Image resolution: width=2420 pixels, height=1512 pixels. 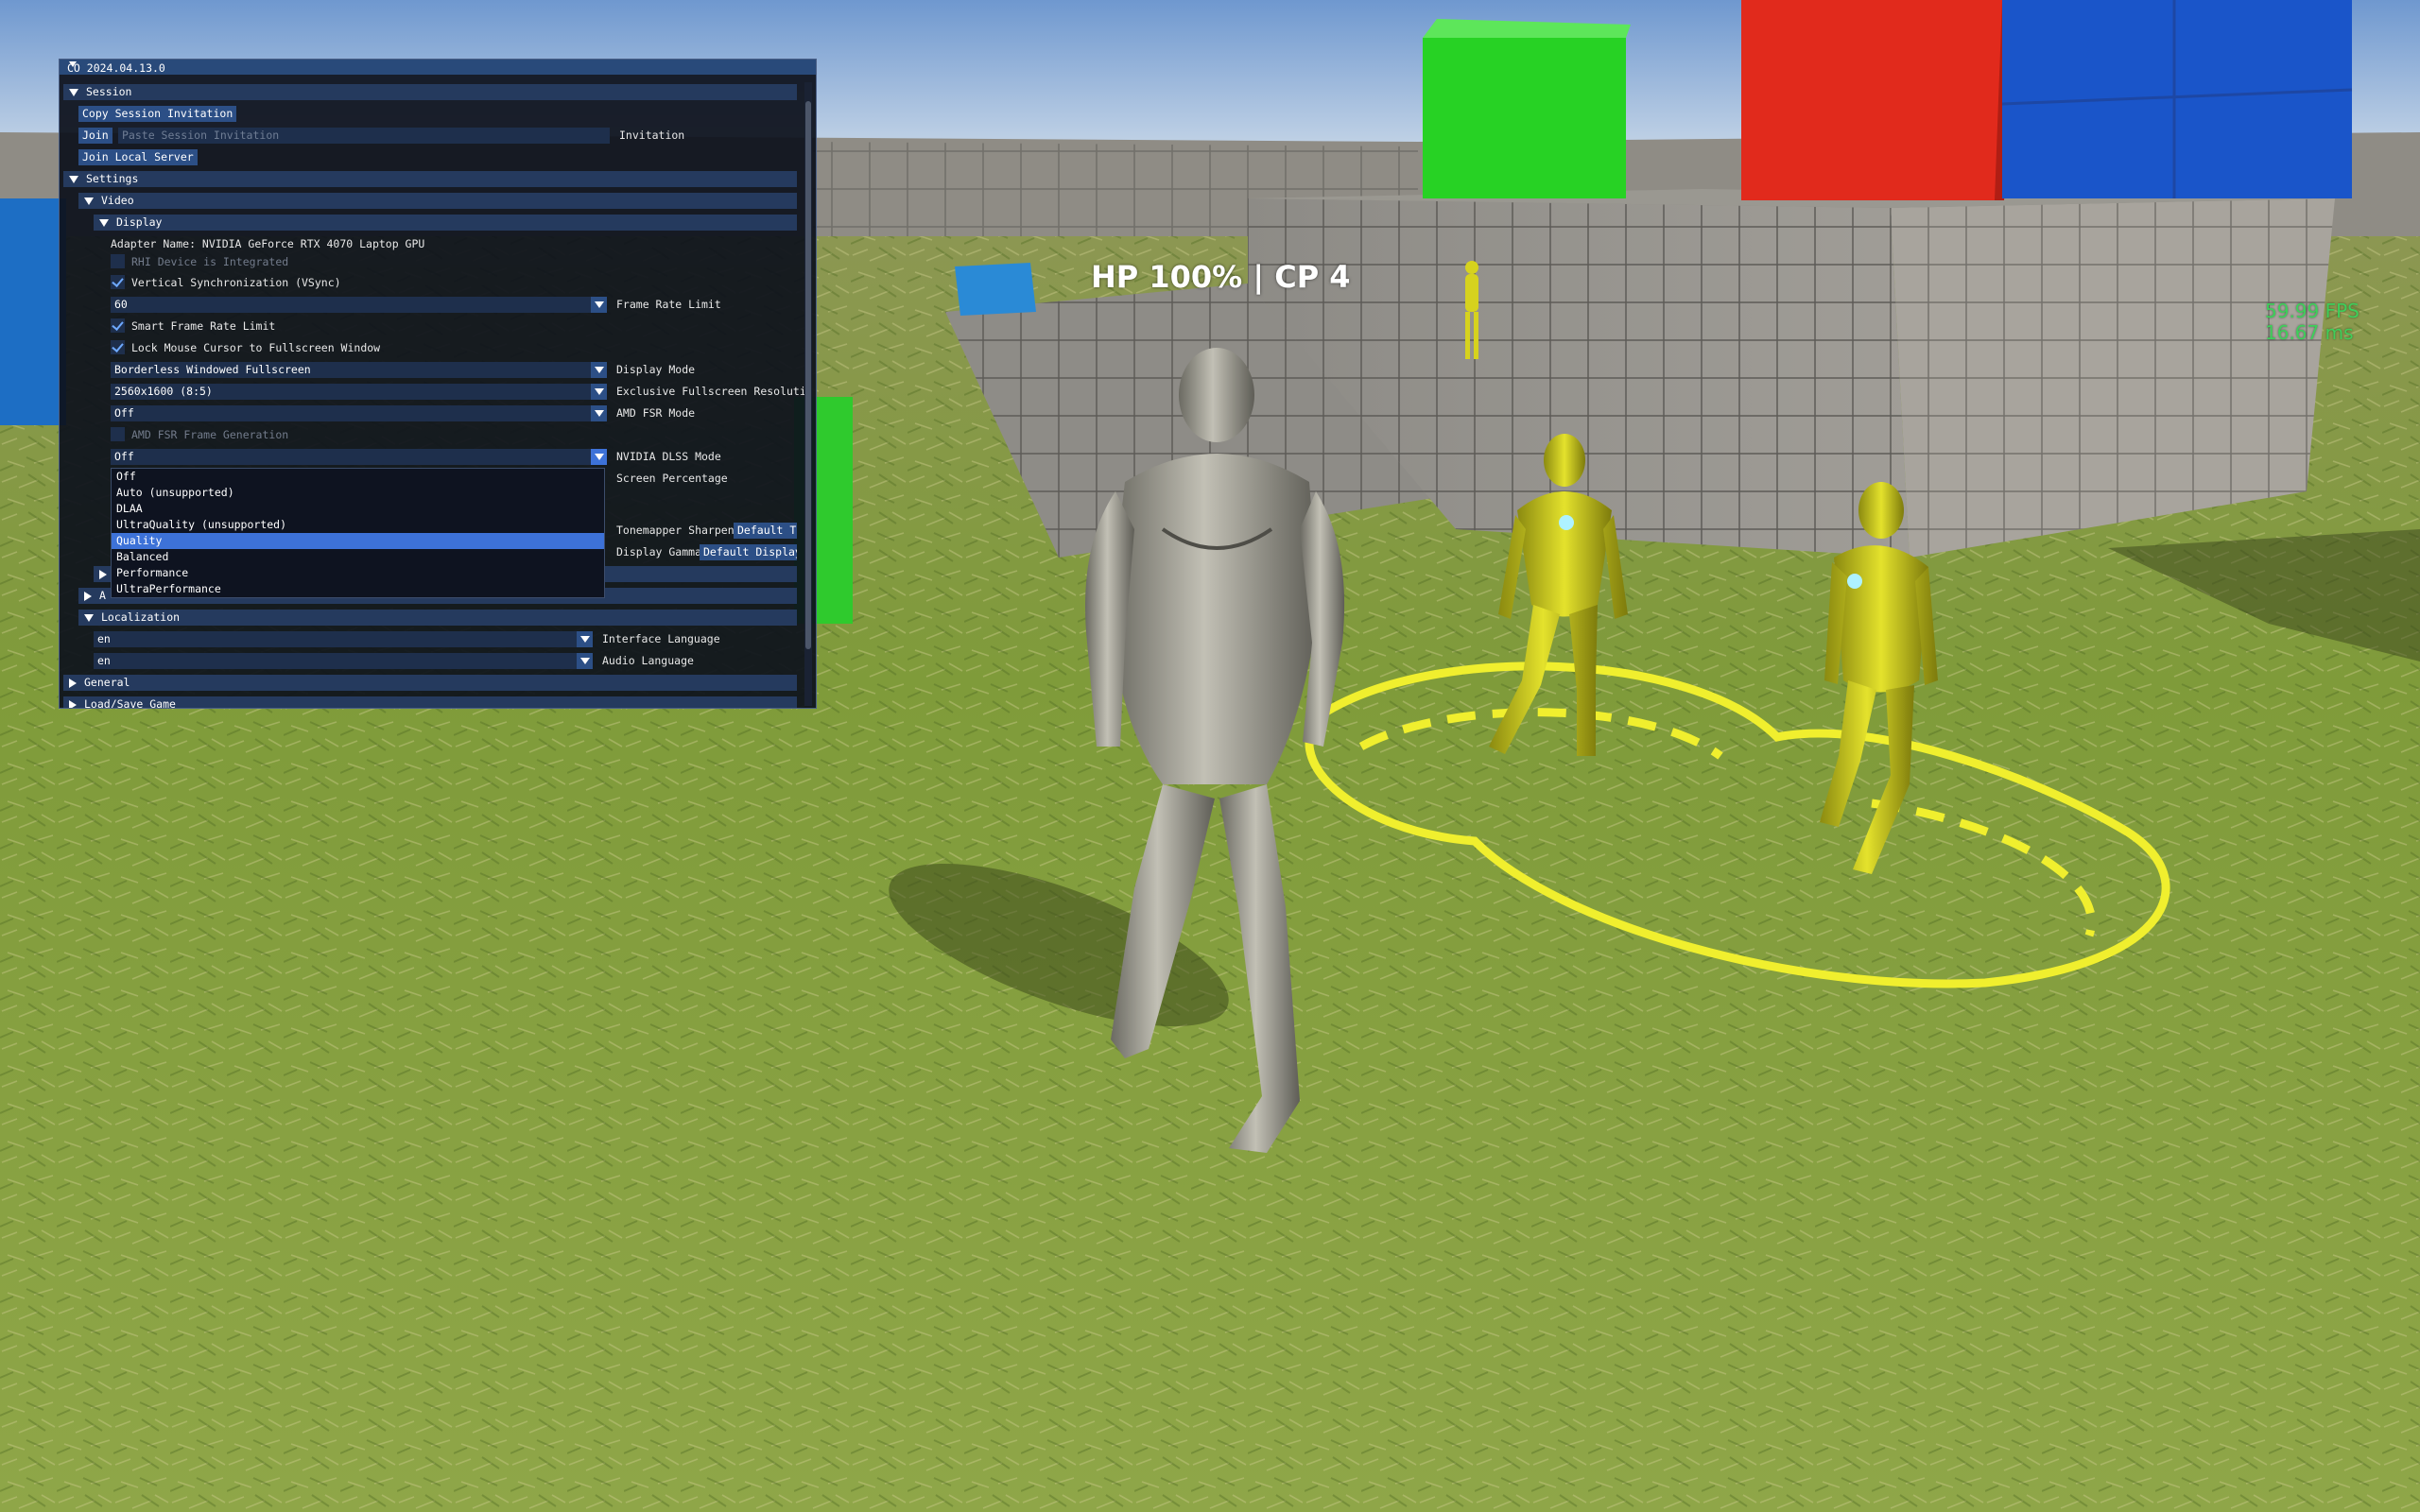 I want to click on fps-value: 59.99 FPS, so click(x=2312, y=311).